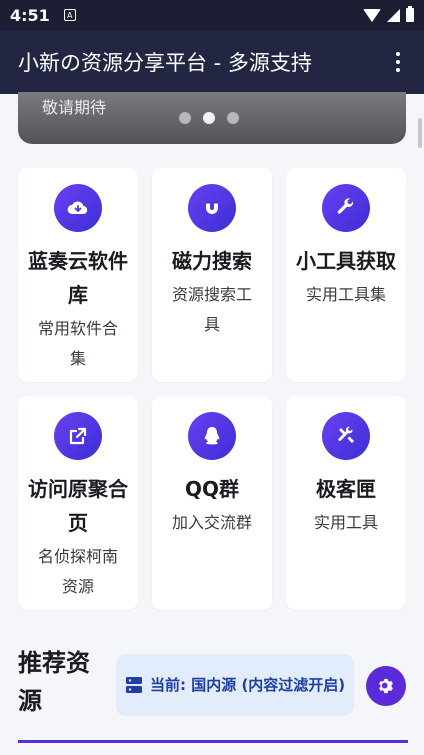 Image resolution: width=424 pixels, height=755 pixels. What do you see at coordinates (346, 503) in the screenshot?
I see `tool-card-geek-box: 极客匣 实用工具` at bounding box center [346, 503].